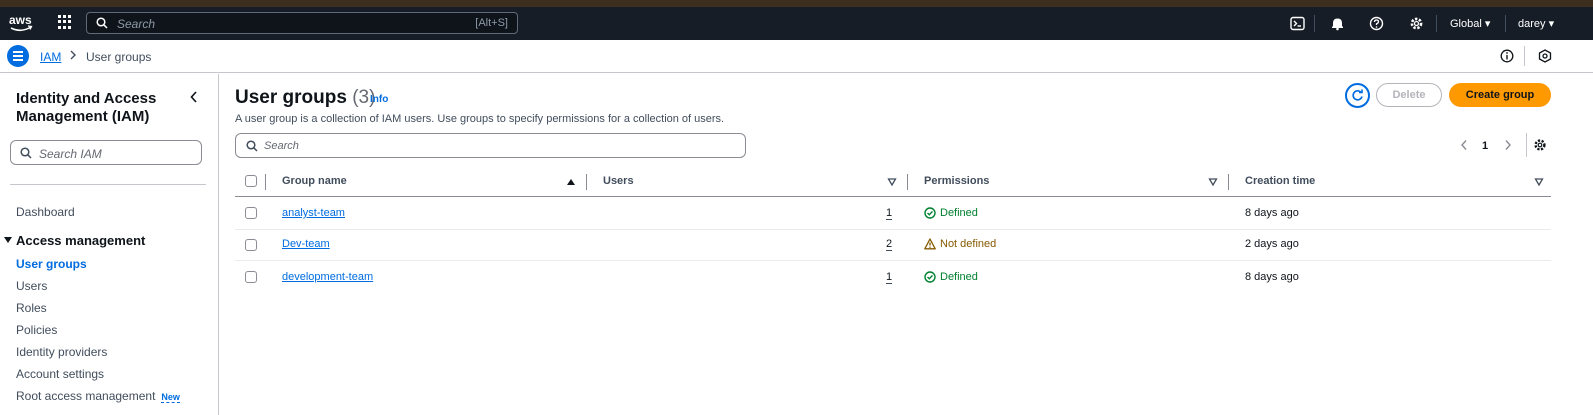 The image size is (1593, 415). What do you see at coordinates (108, 184) in the screenshot?
I see `sidebar-divider` at bounding box center [108, 184].